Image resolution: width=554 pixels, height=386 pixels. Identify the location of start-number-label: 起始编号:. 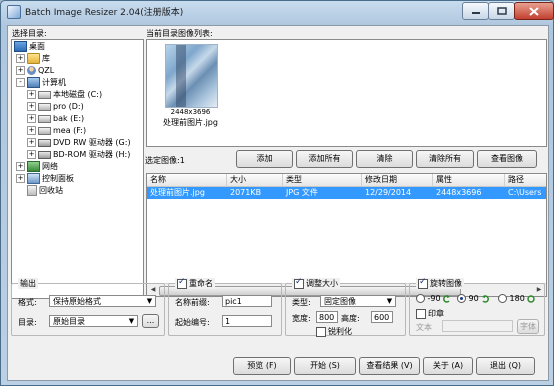
(192, 322).